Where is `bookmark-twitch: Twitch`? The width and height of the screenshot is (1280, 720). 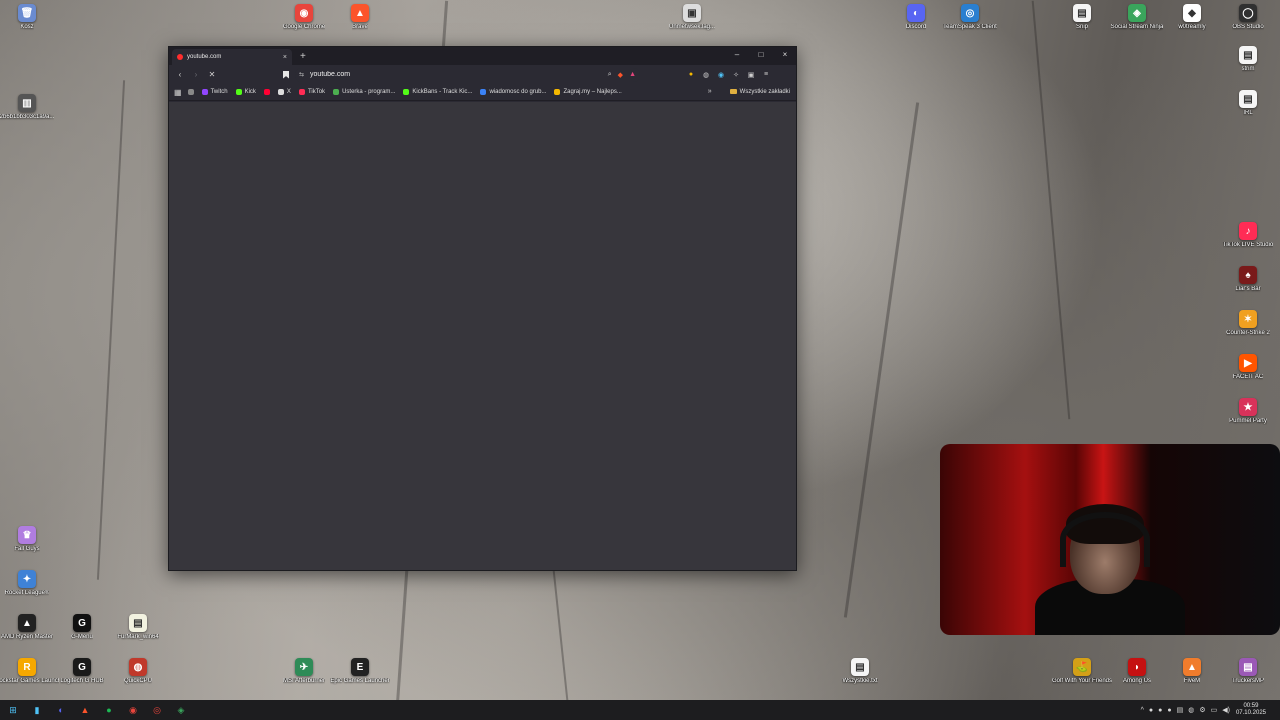
bookmark-twitch: Twitch is located at coordinates (214, 92).